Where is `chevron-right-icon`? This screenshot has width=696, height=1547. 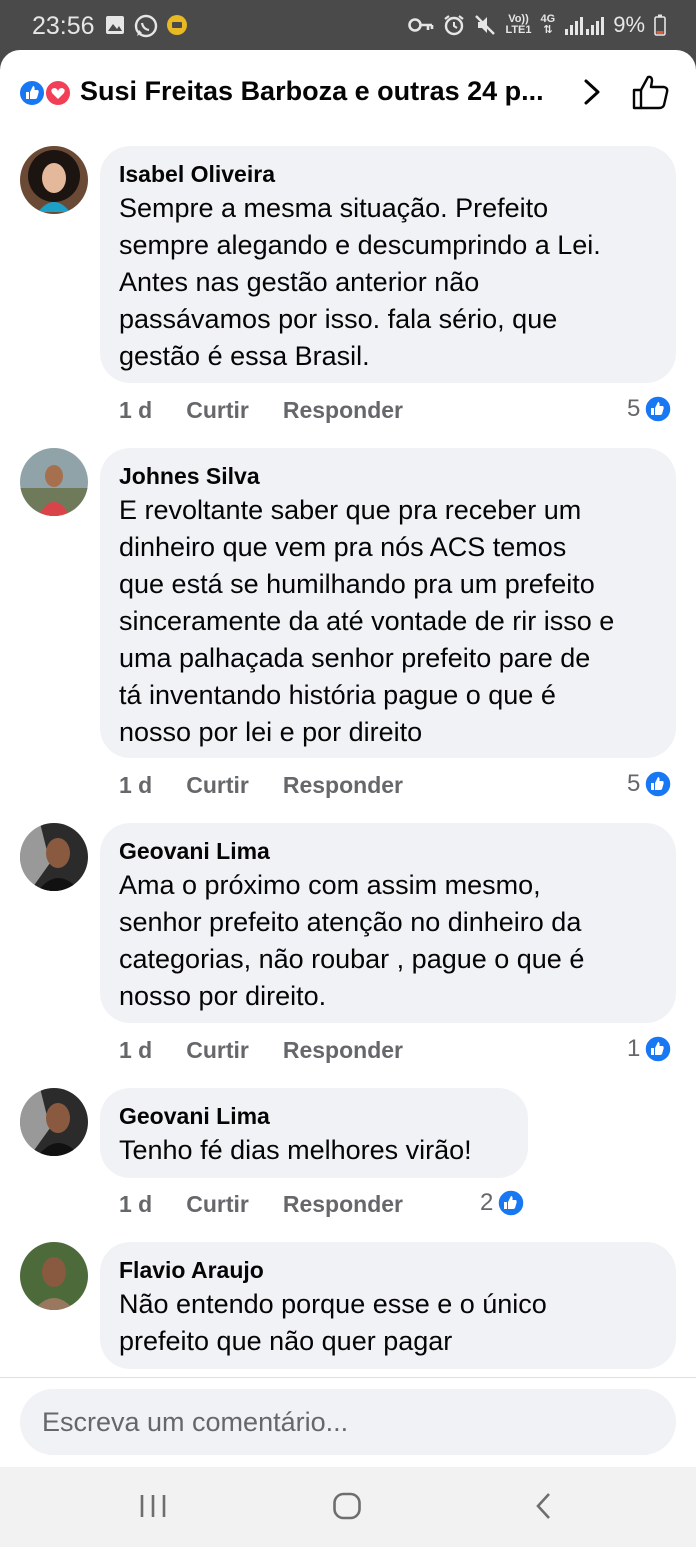
chevron-right-icon is located at coordinates (592, 92).